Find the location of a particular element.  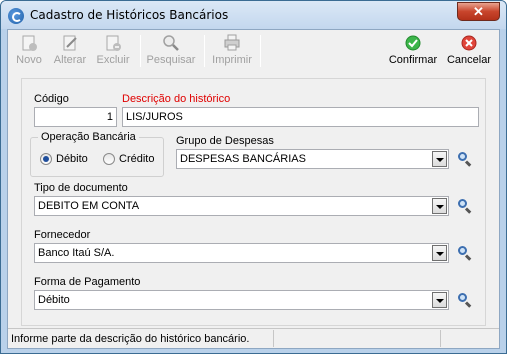

imprimir-button: Imprimir is located at coordinates (232, 52).